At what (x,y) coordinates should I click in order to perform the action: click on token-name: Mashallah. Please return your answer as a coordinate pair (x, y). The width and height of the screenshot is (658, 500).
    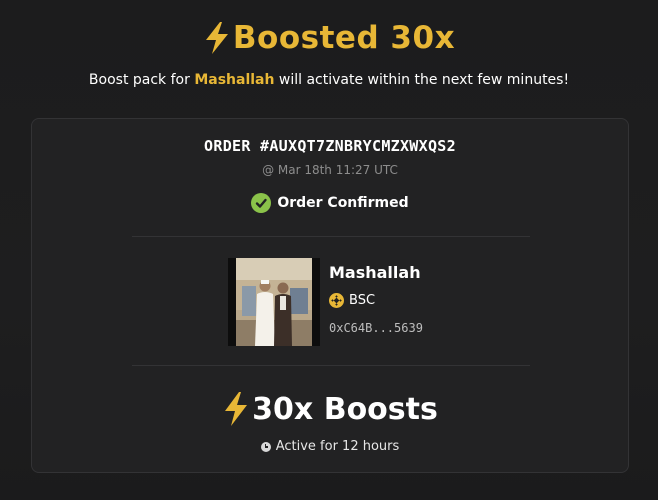
    Looking at the image, I should click on (375, 272).